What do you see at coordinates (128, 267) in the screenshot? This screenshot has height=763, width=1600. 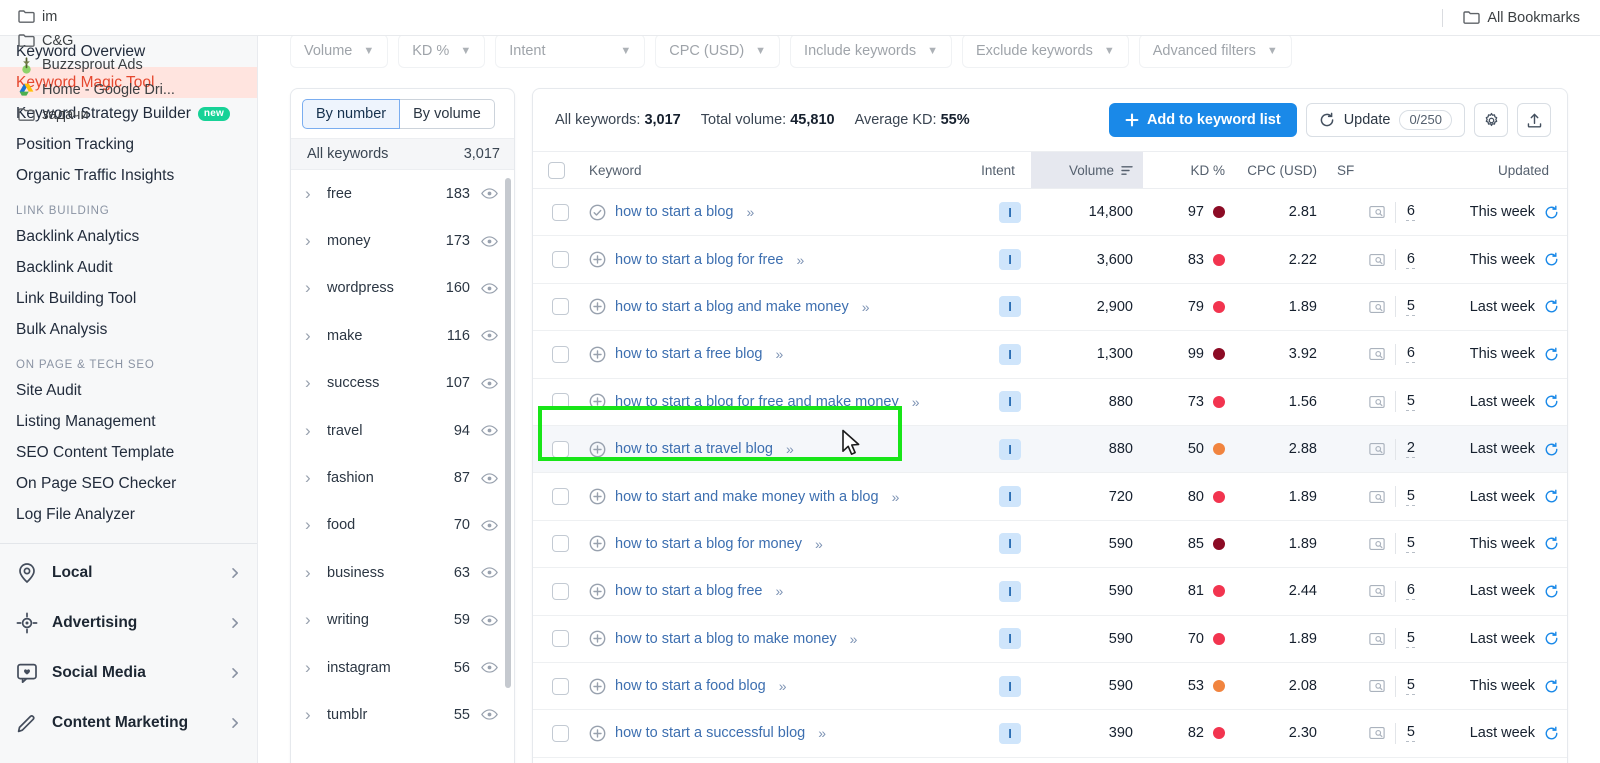 I see `sidebar-item-backlink-audit: Backlink Audit` at bounding box center [128, 267].